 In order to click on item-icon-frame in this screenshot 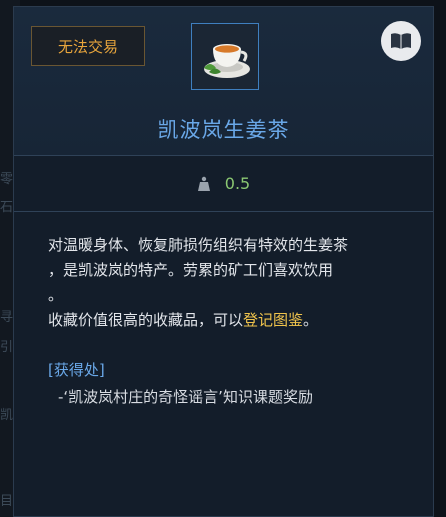, I will do `click(225, 56)`.